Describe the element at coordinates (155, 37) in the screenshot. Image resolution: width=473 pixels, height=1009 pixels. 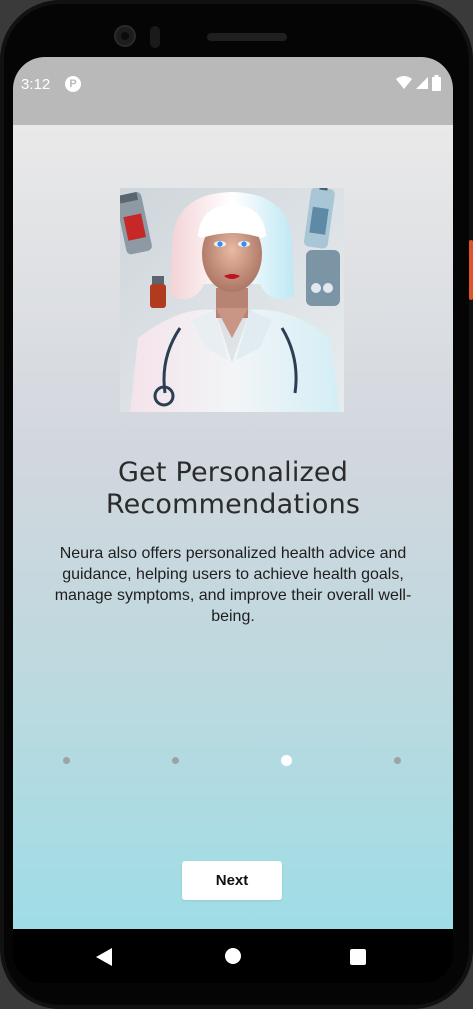
I see `proximity-sensor` at that location.